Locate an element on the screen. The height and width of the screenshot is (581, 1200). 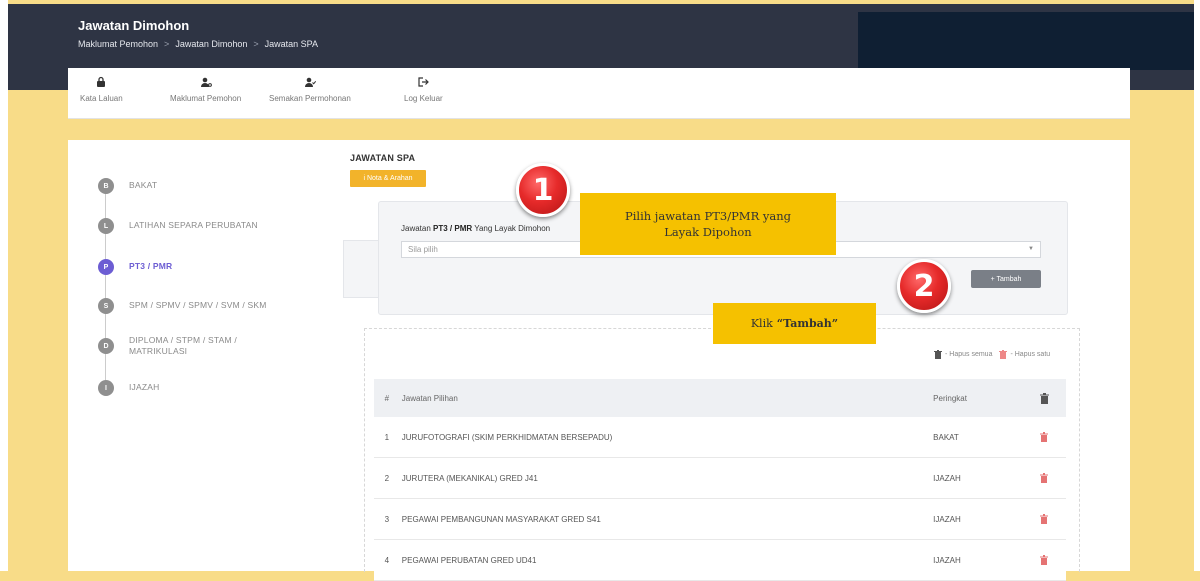
step-badge: D is located at coordinates (106, 346).